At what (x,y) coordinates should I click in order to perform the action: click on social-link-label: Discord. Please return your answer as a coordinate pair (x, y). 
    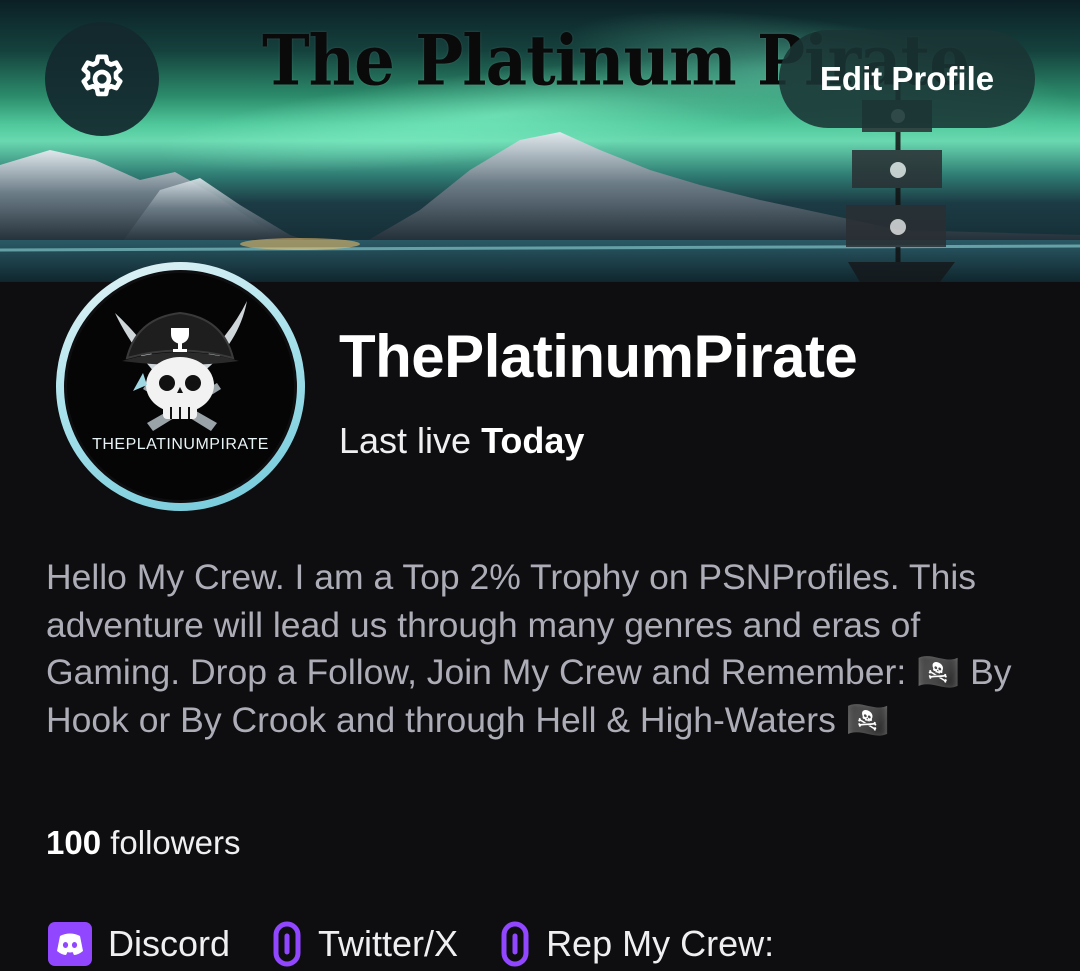
    Looking at the image, I should click on (169, 943).